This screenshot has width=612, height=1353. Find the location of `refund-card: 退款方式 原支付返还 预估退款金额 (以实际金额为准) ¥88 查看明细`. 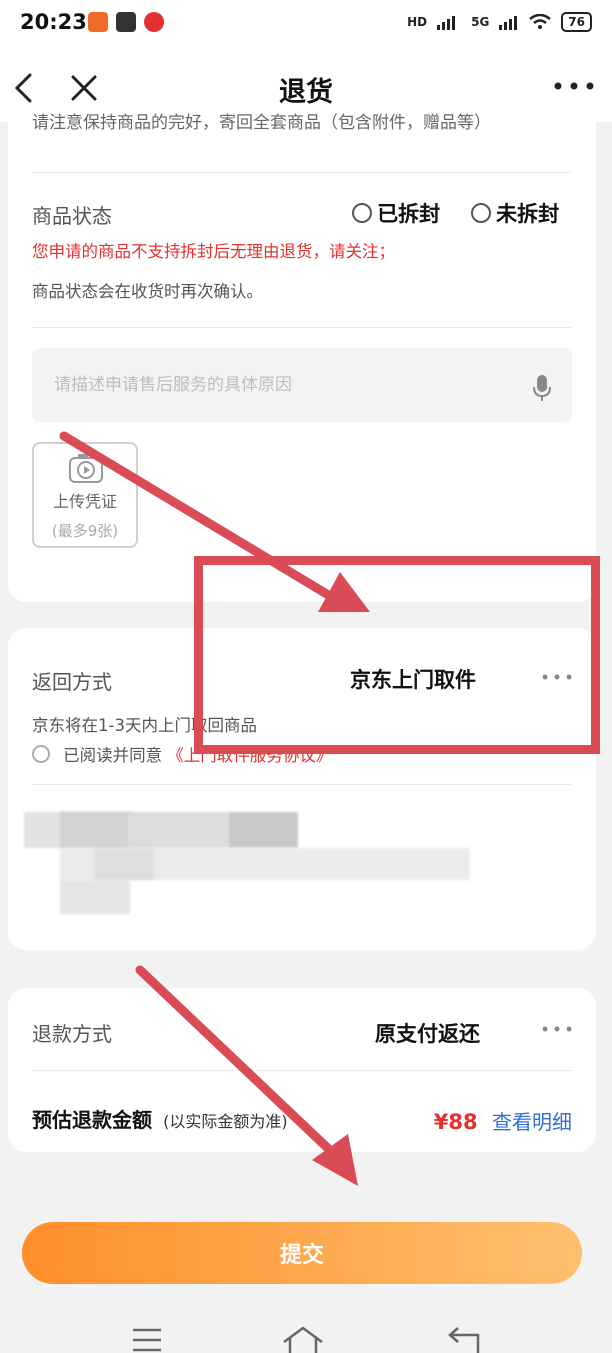

refund-card: 退款方式 原支付返还 预估退款金额 (以实际金额为准) ¥88 查看明细 is located at coordinates (302, 1070).